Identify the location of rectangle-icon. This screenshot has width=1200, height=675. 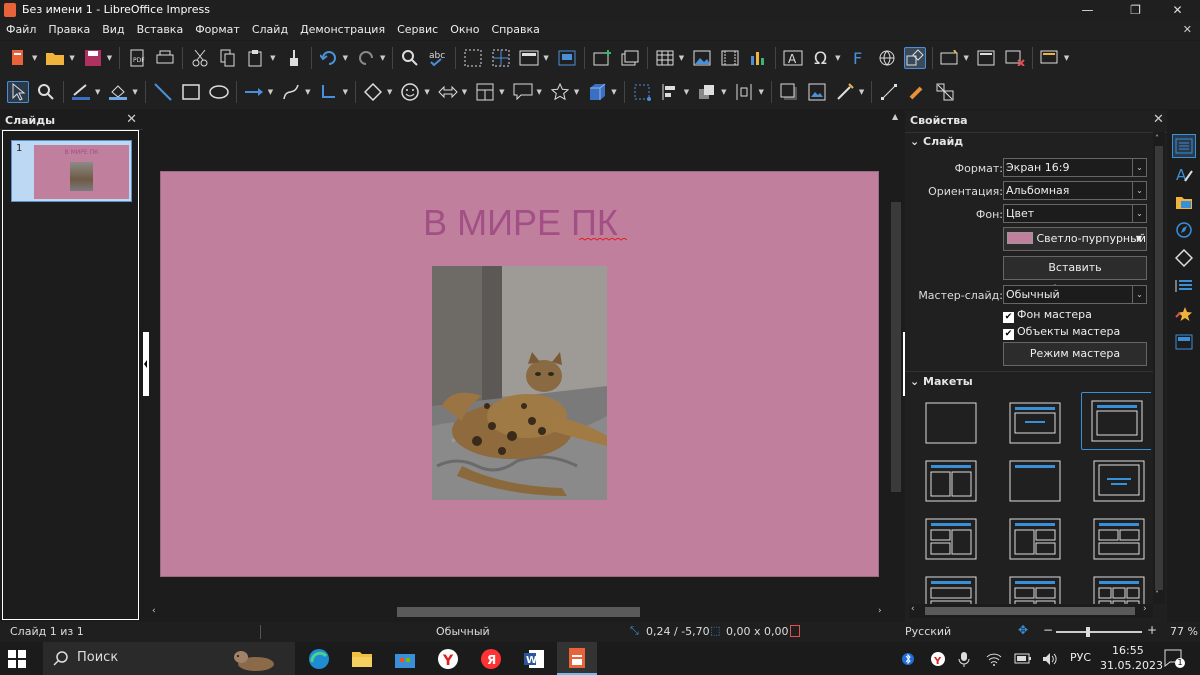
(191, 92).